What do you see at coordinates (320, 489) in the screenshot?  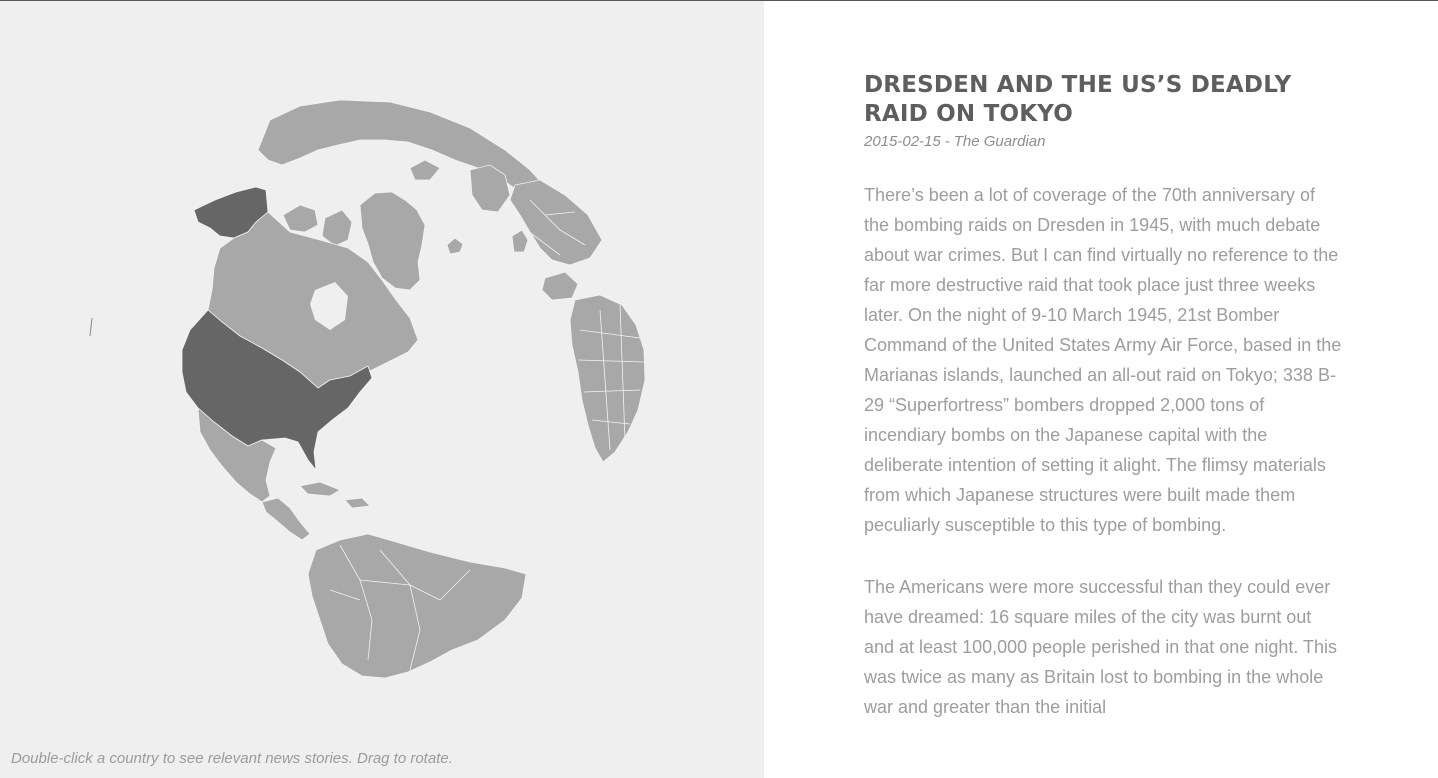 I see `country-cuba` at bounding box center [320, 489].